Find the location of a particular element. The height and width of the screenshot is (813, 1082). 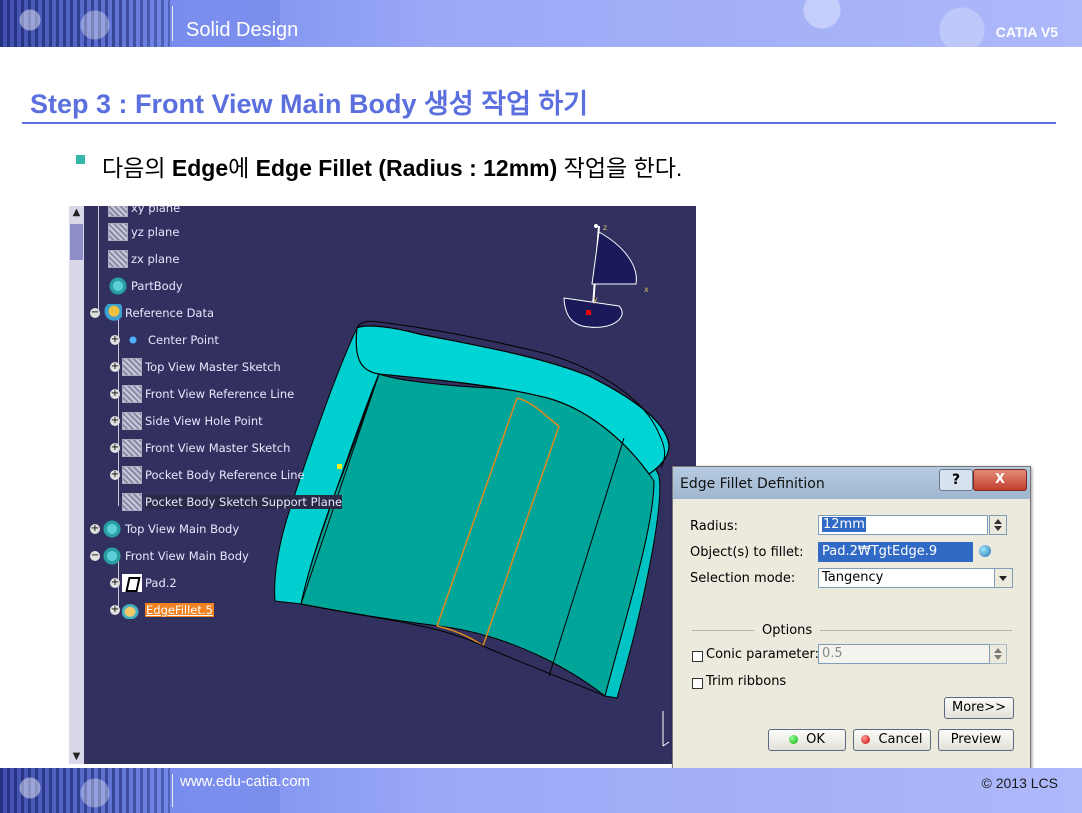

tree-item-front-view-master-sketch: + Front View Master Sketch is located at coordinates (200, 448).